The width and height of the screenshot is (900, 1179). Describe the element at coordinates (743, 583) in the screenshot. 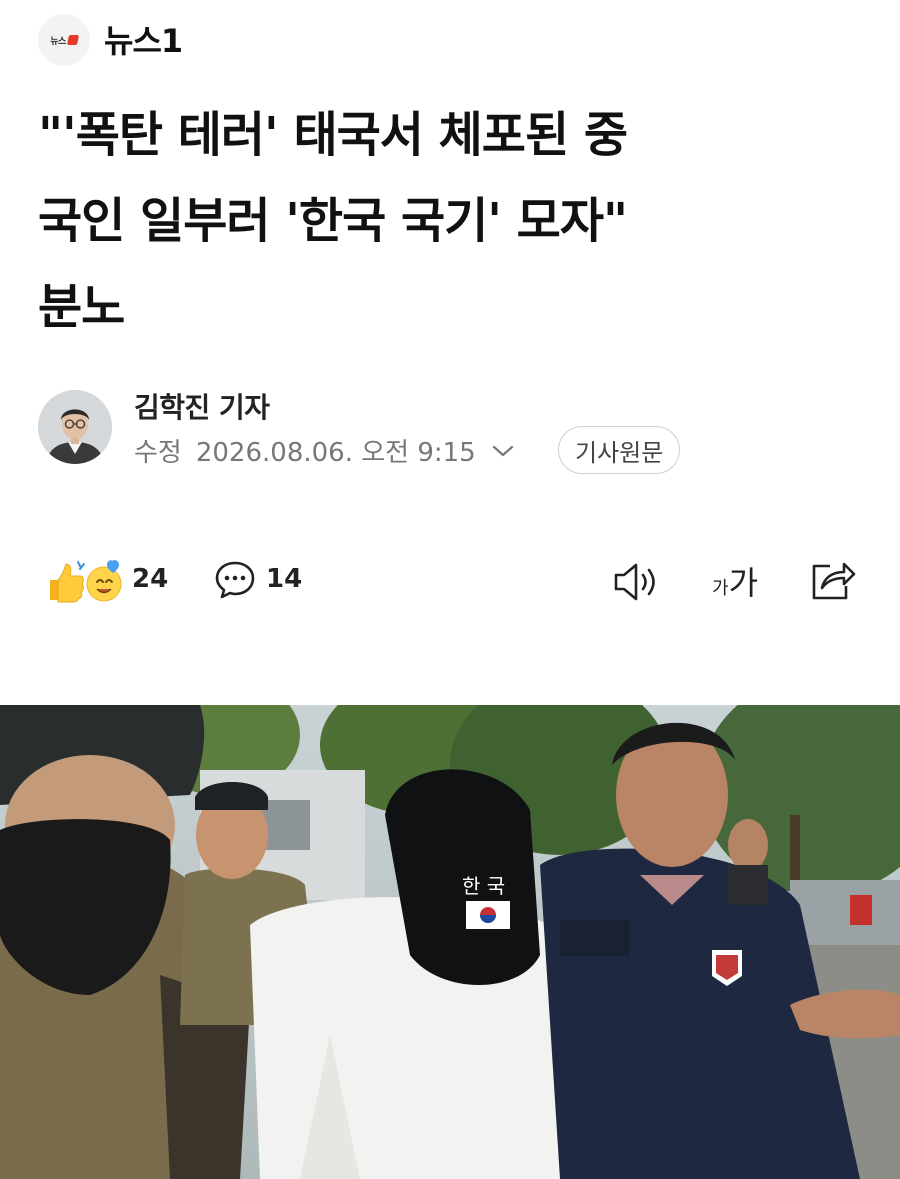

I see `font-size-large: 가` at that location.